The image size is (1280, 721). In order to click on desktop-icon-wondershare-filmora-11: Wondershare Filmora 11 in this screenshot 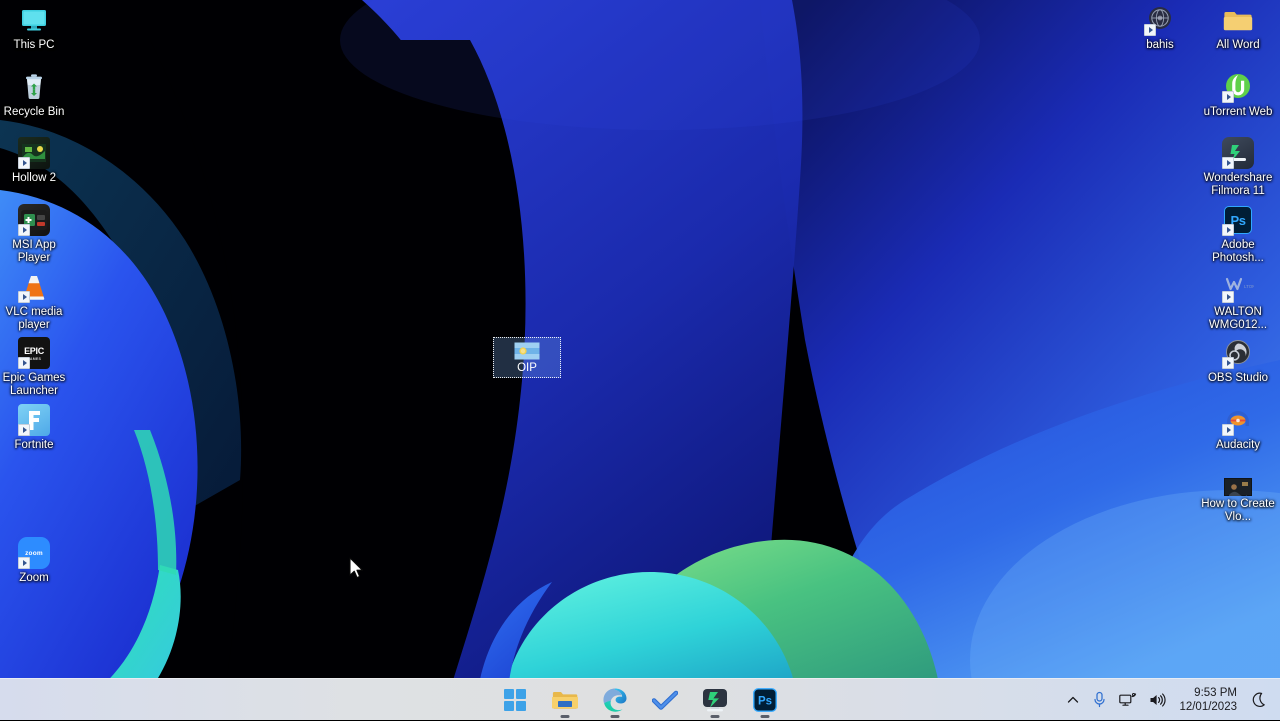, I will do `click(1238, 167)`.